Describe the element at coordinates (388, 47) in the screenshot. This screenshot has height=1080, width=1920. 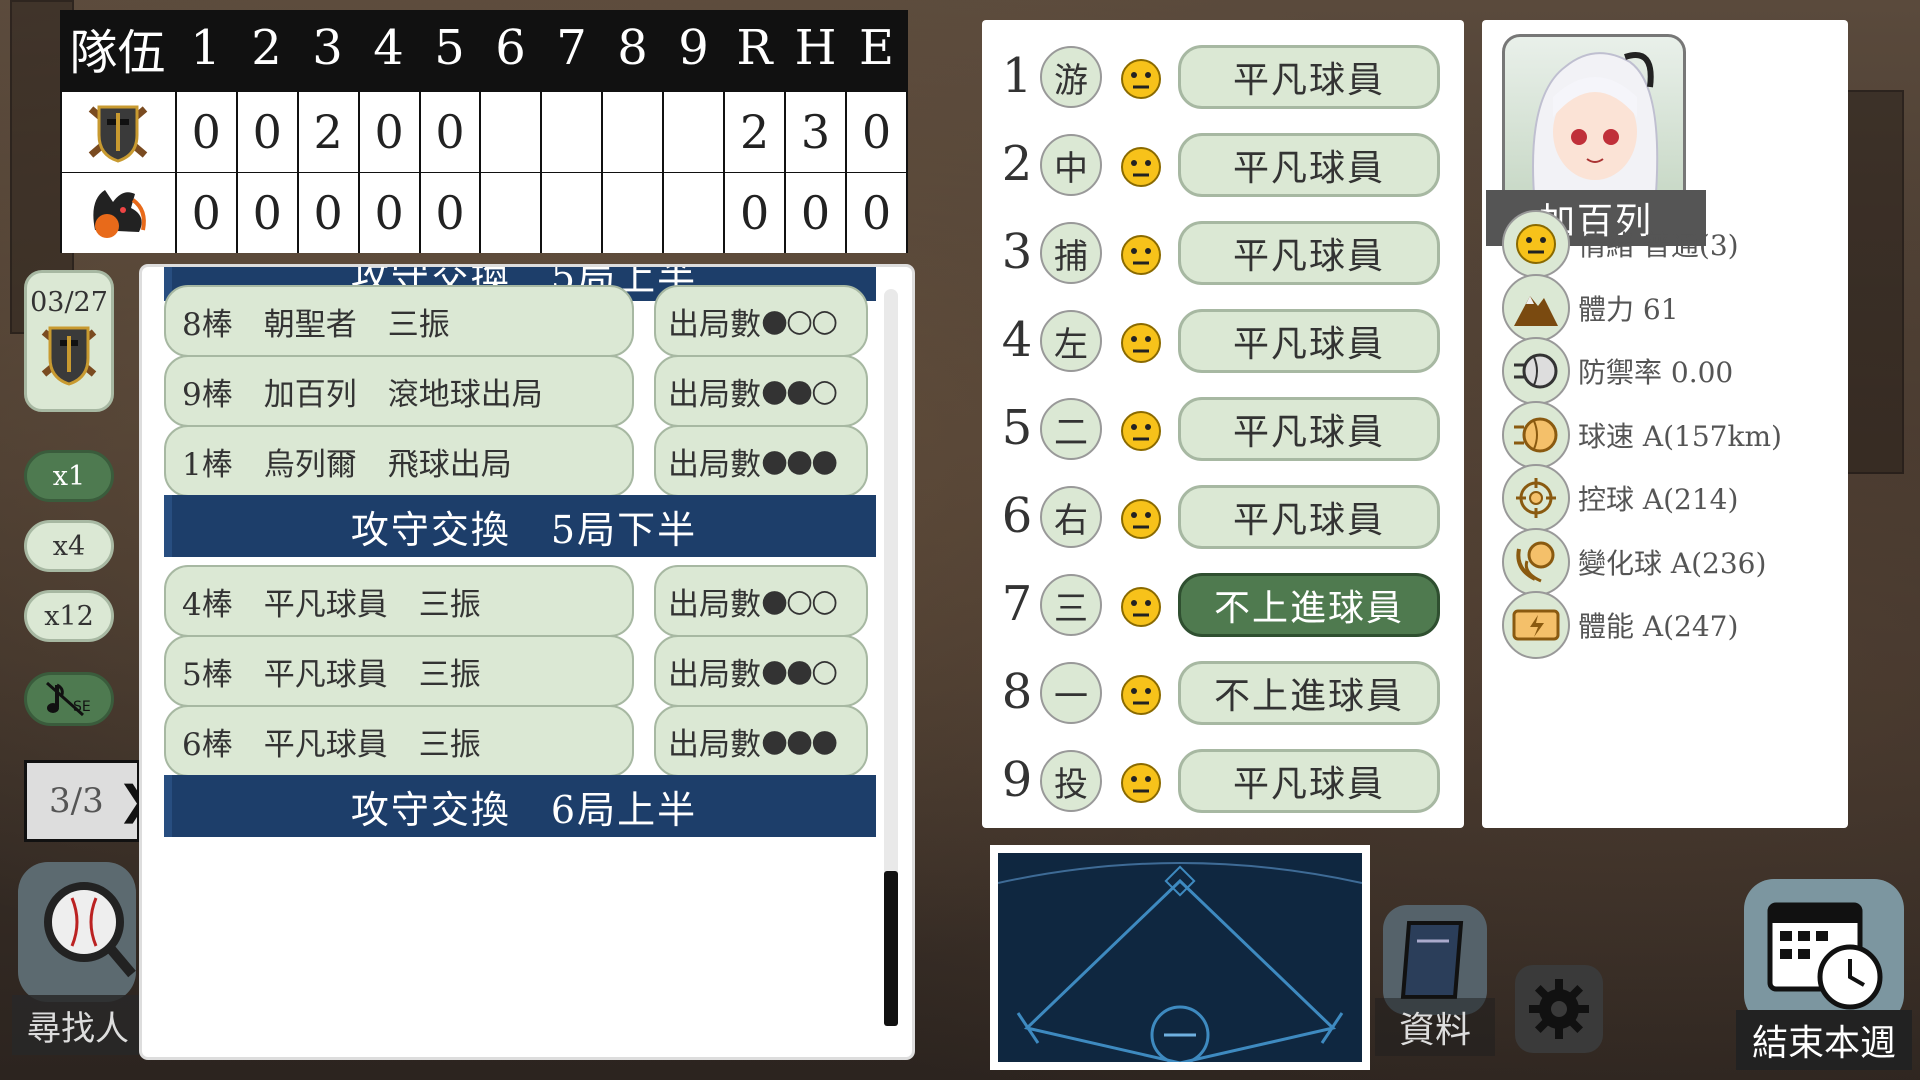
I see `scoreboard-col-header: 4` at that location.